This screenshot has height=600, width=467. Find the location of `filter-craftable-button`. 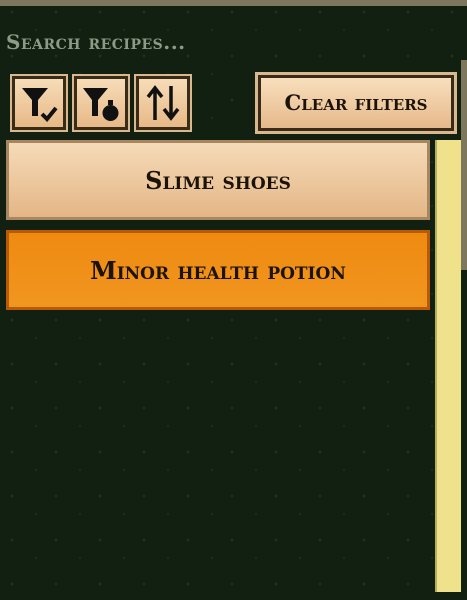

filter-craftable-button is located at coordinates (39, 103).